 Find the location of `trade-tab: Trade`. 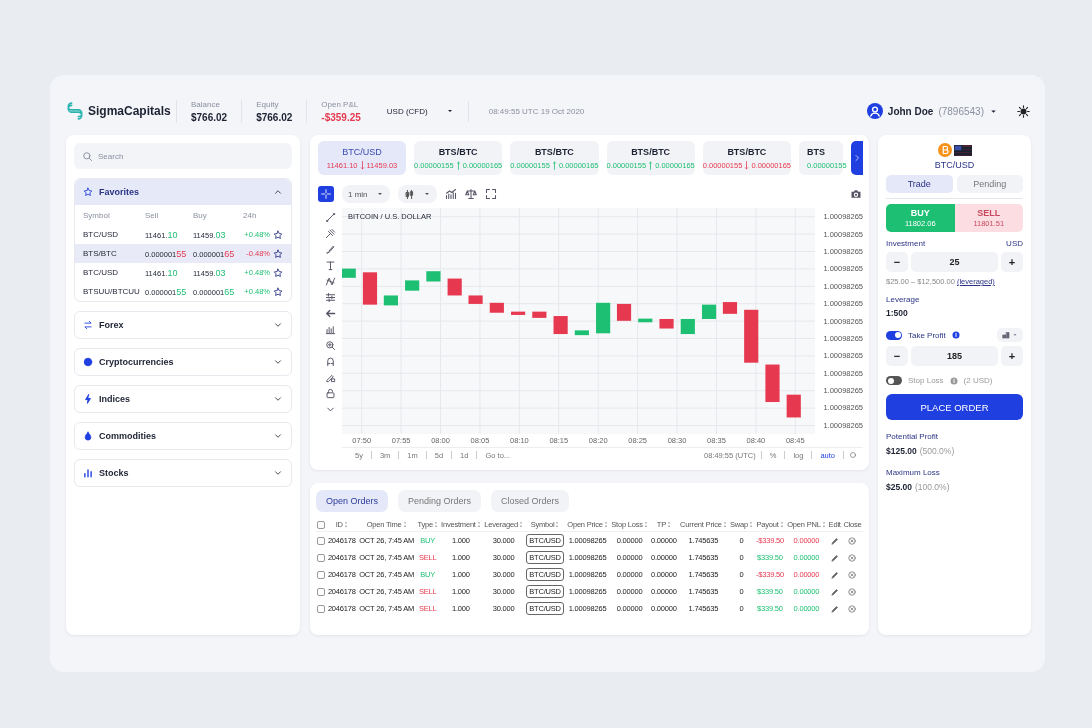

trade-tab: Trade is located at coordinates (919, 184).